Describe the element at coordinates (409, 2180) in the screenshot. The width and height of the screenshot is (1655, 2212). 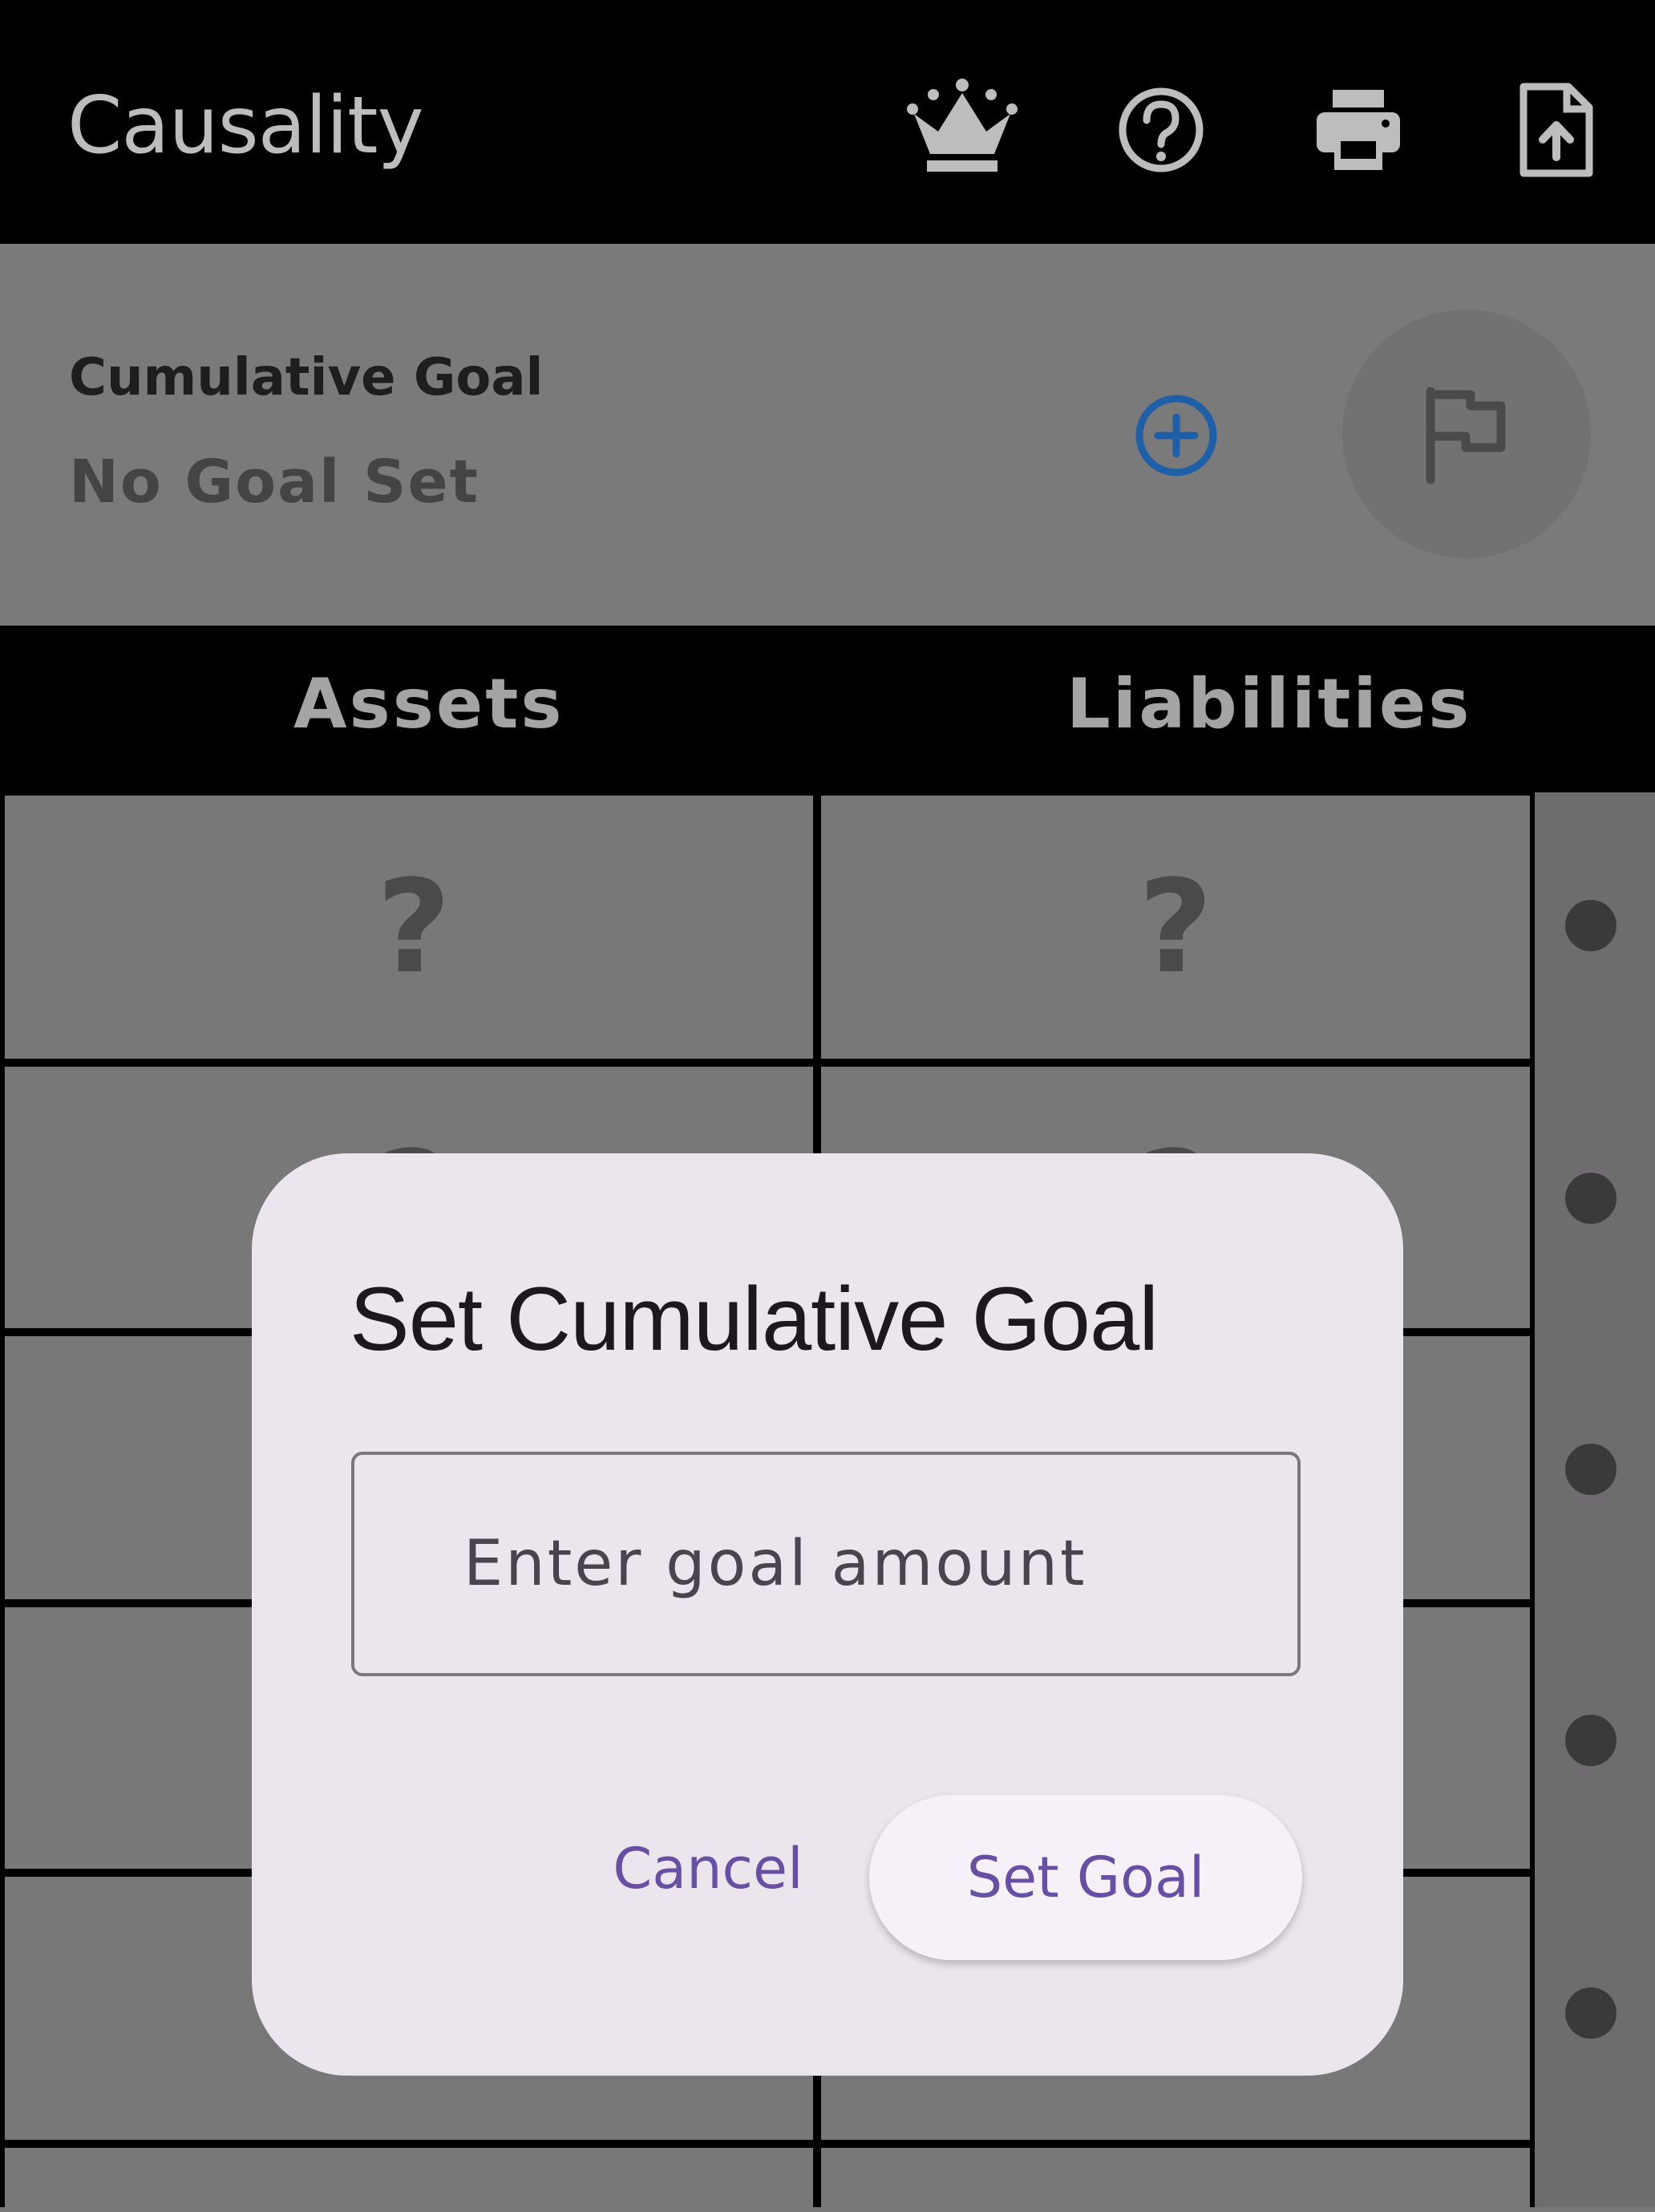
I see `asset-cell` at that location.